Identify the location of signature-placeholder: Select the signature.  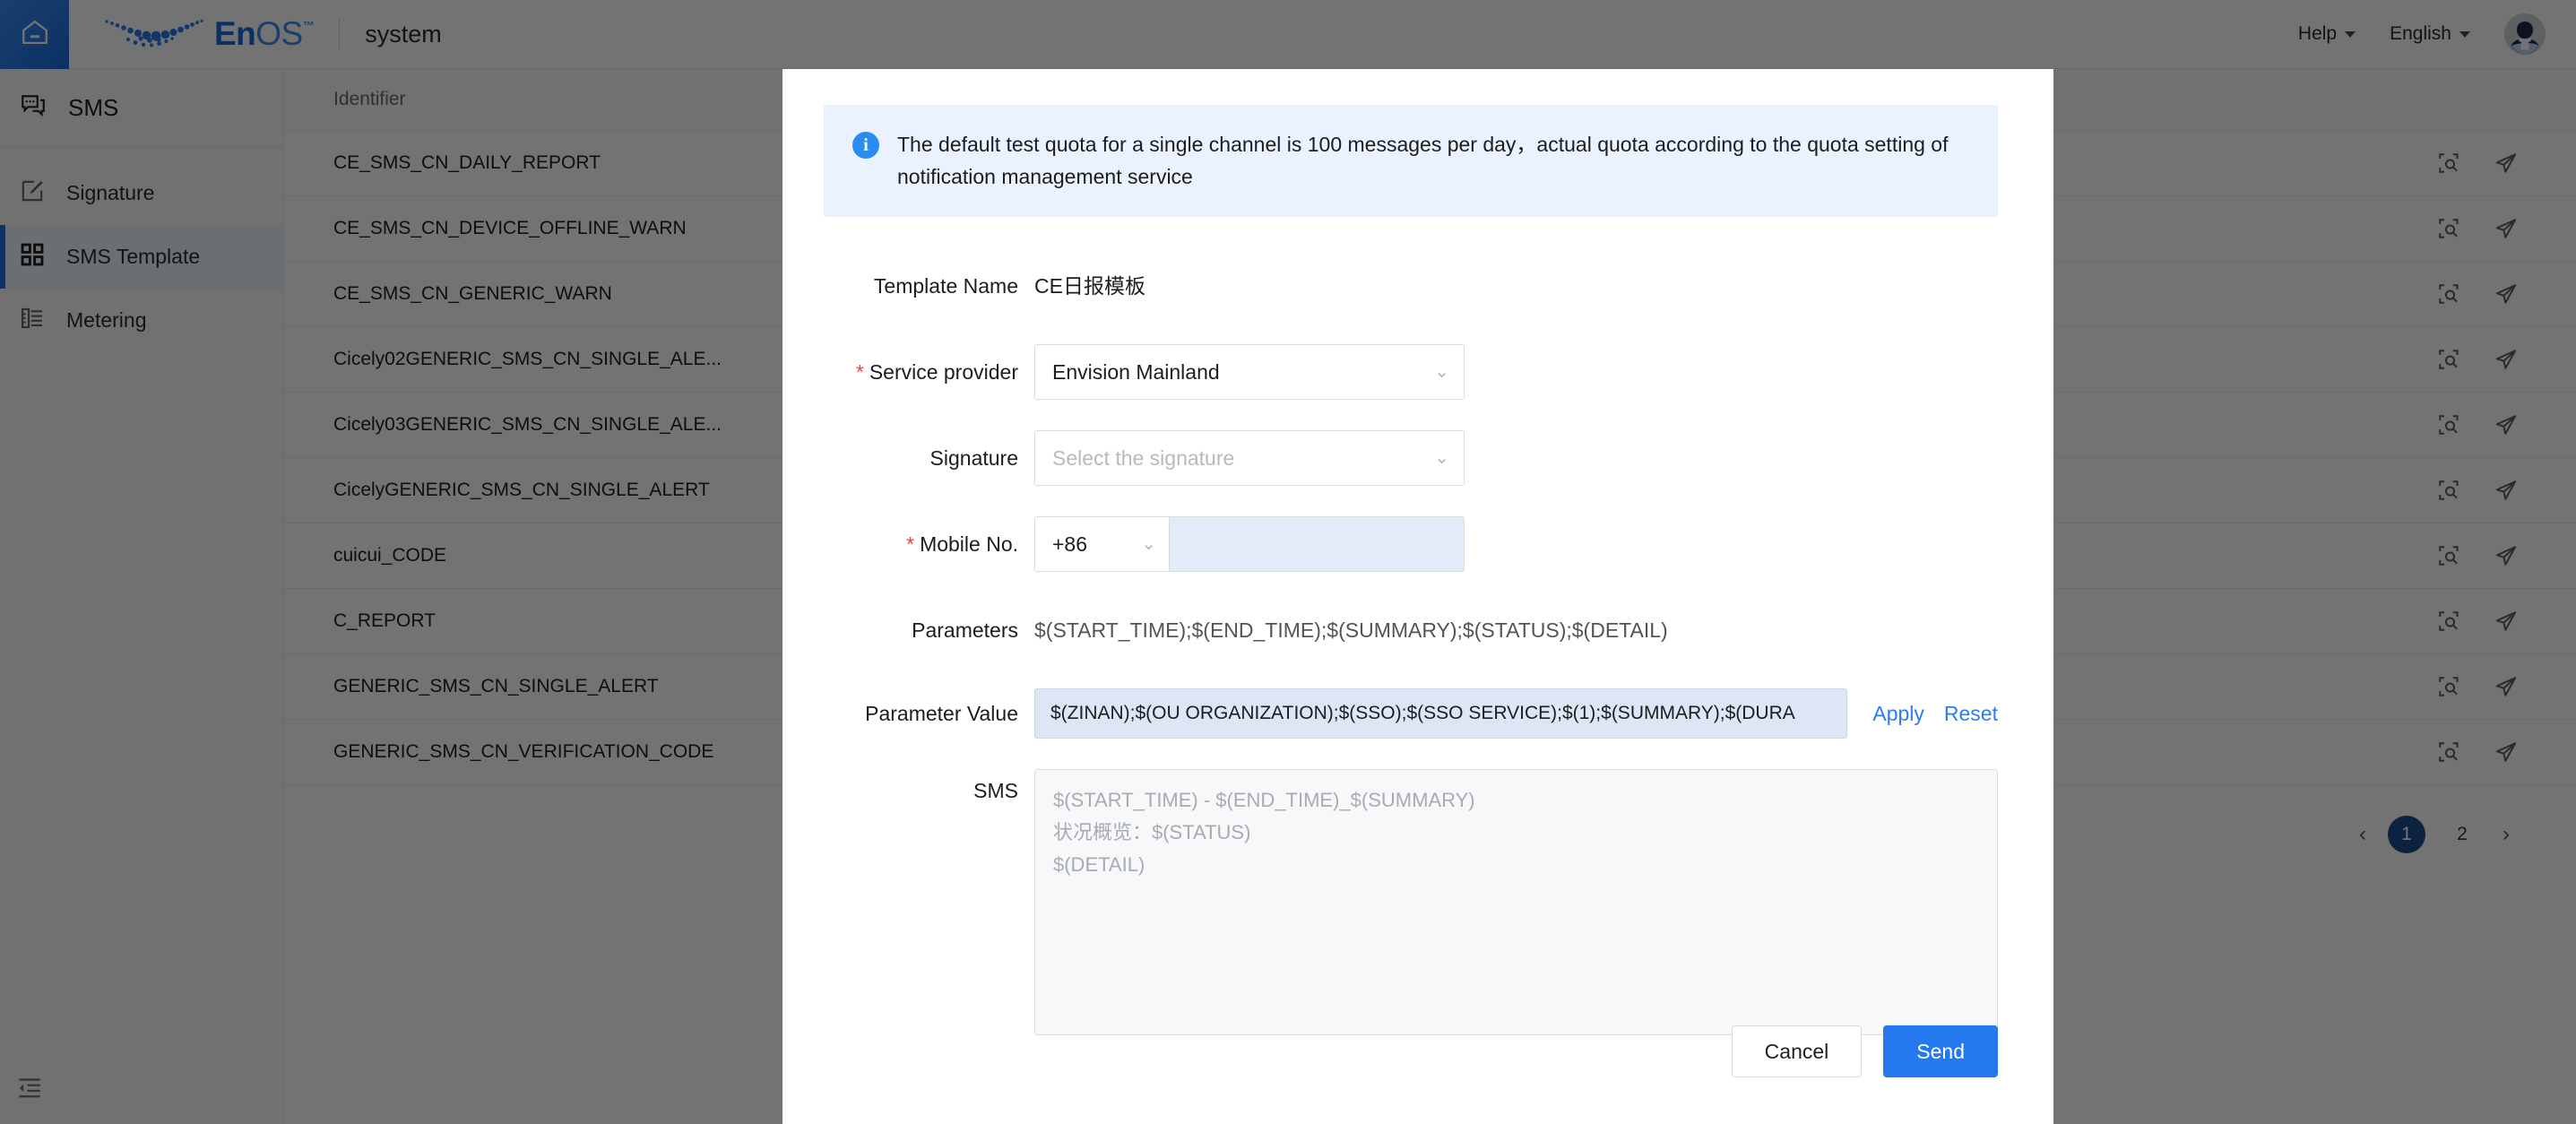
(1143, 457).